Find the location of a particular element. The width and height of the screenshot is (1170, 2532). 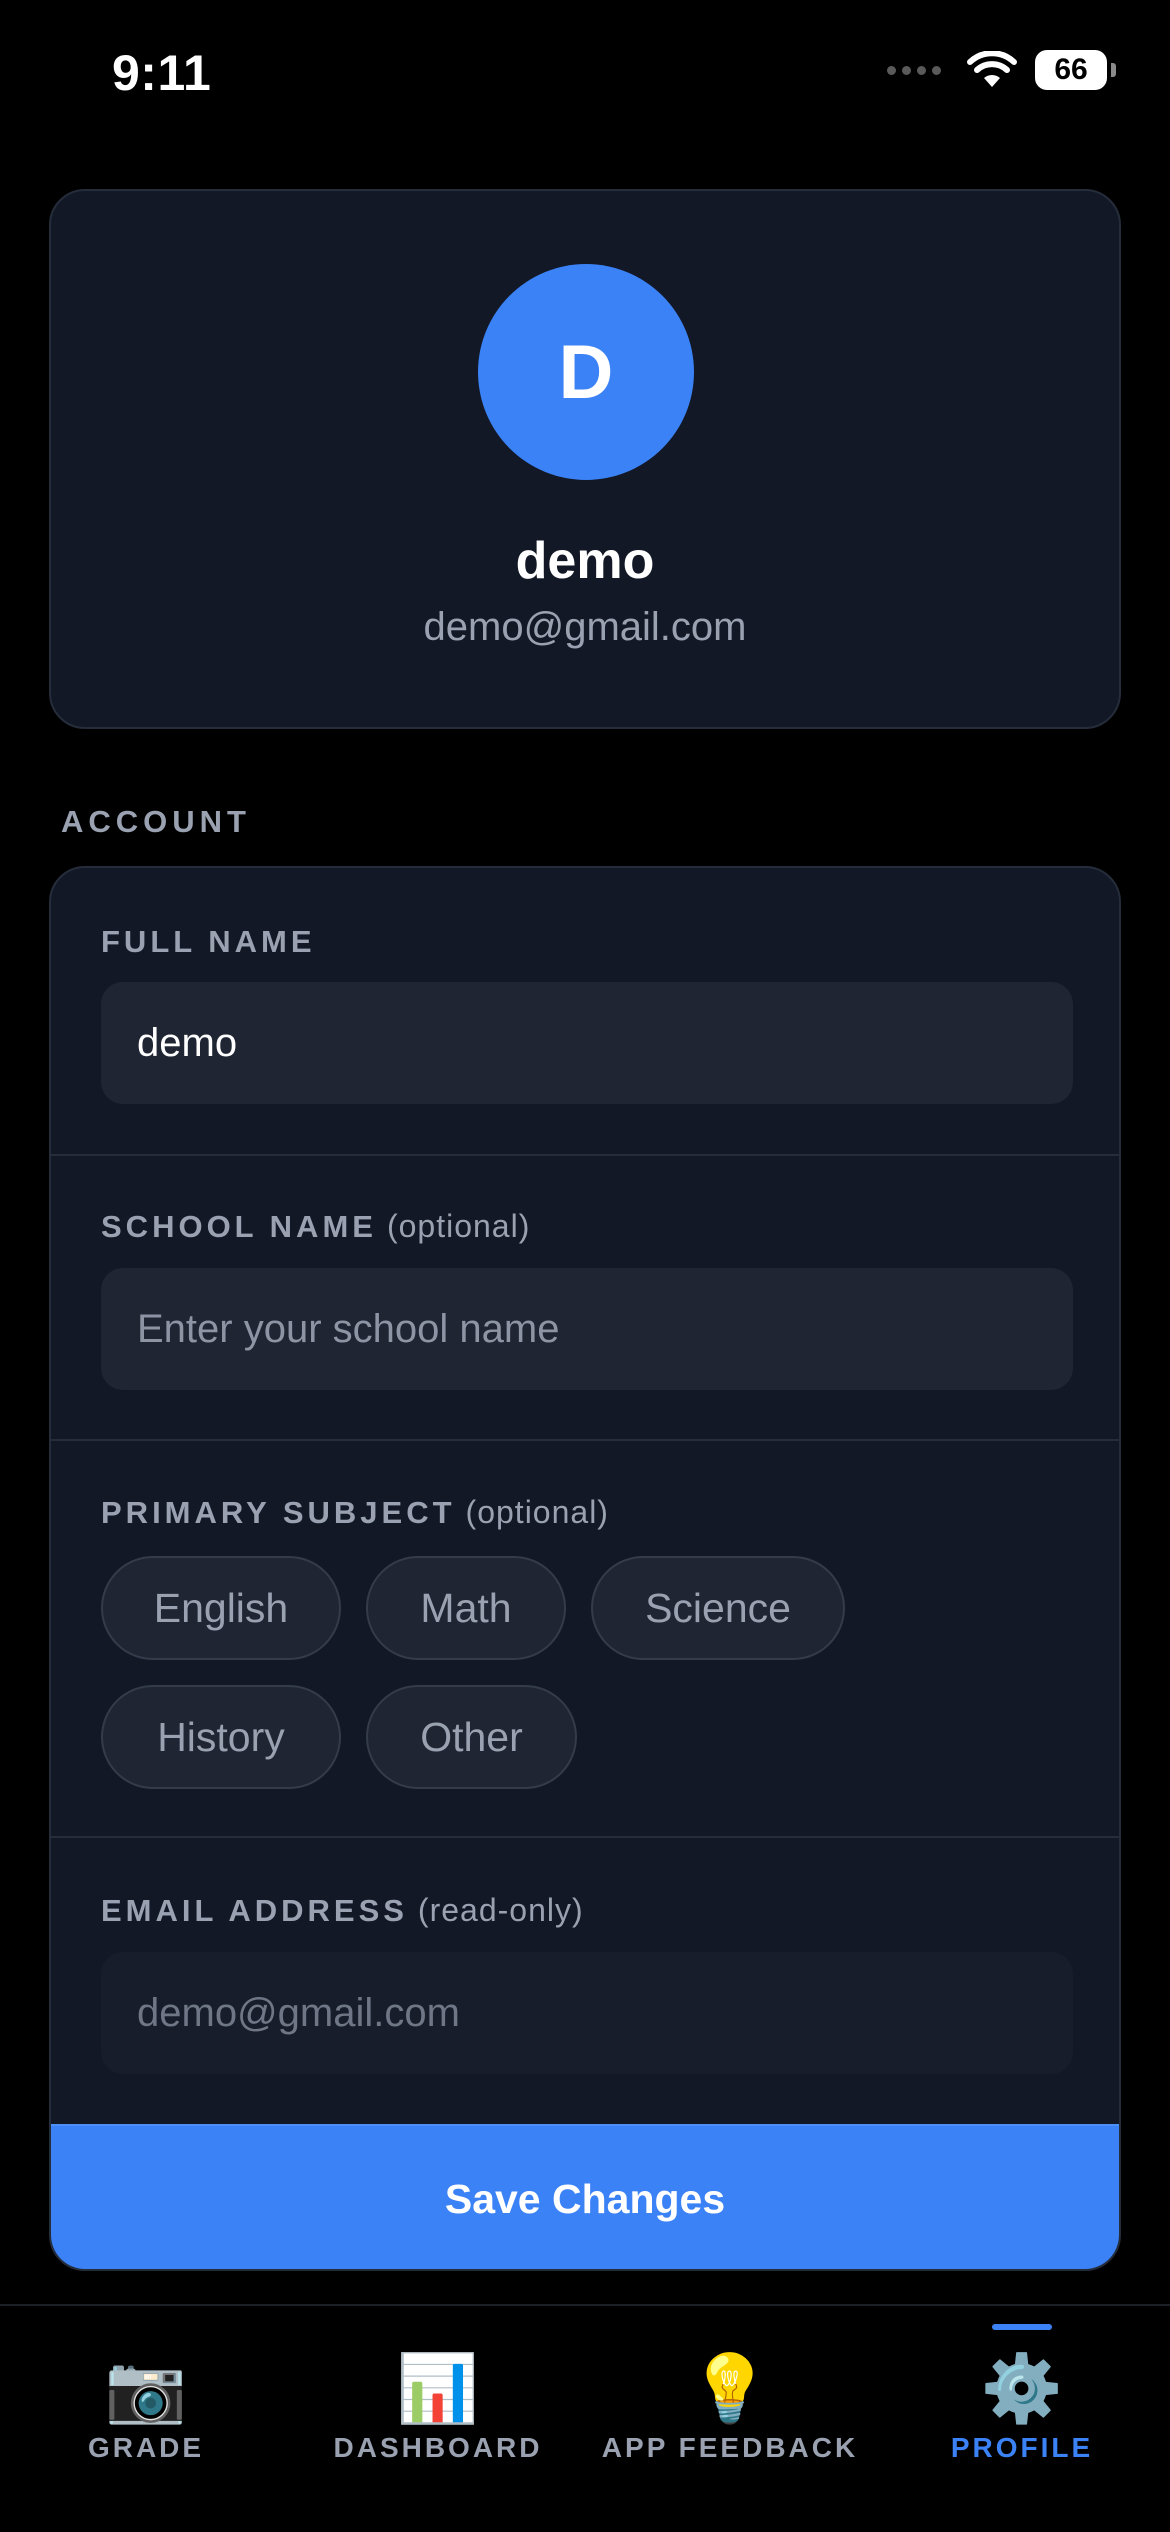

nav-item-profile: ⚙️ PROFILE is located at coordinates (1022, 2419).